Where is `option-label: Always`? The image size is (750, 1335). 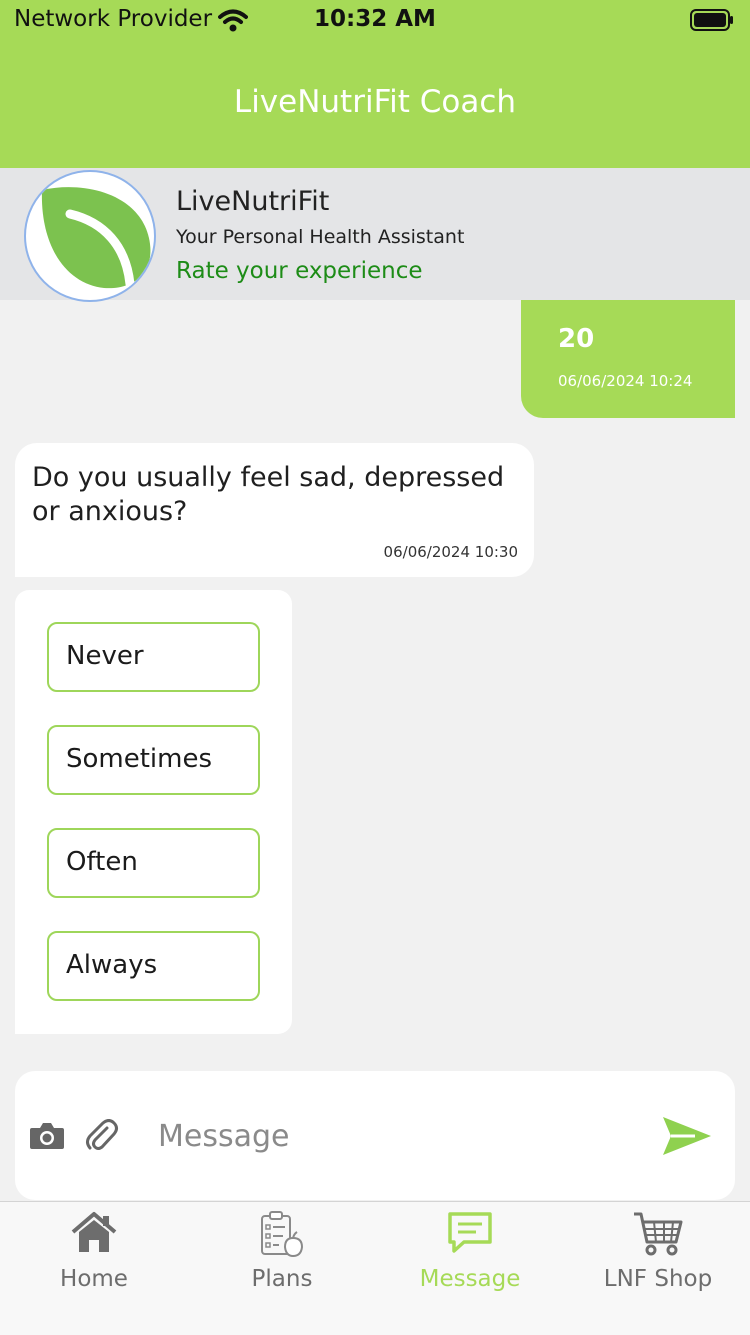 option-label: Always is located at coordinates (112, 965).